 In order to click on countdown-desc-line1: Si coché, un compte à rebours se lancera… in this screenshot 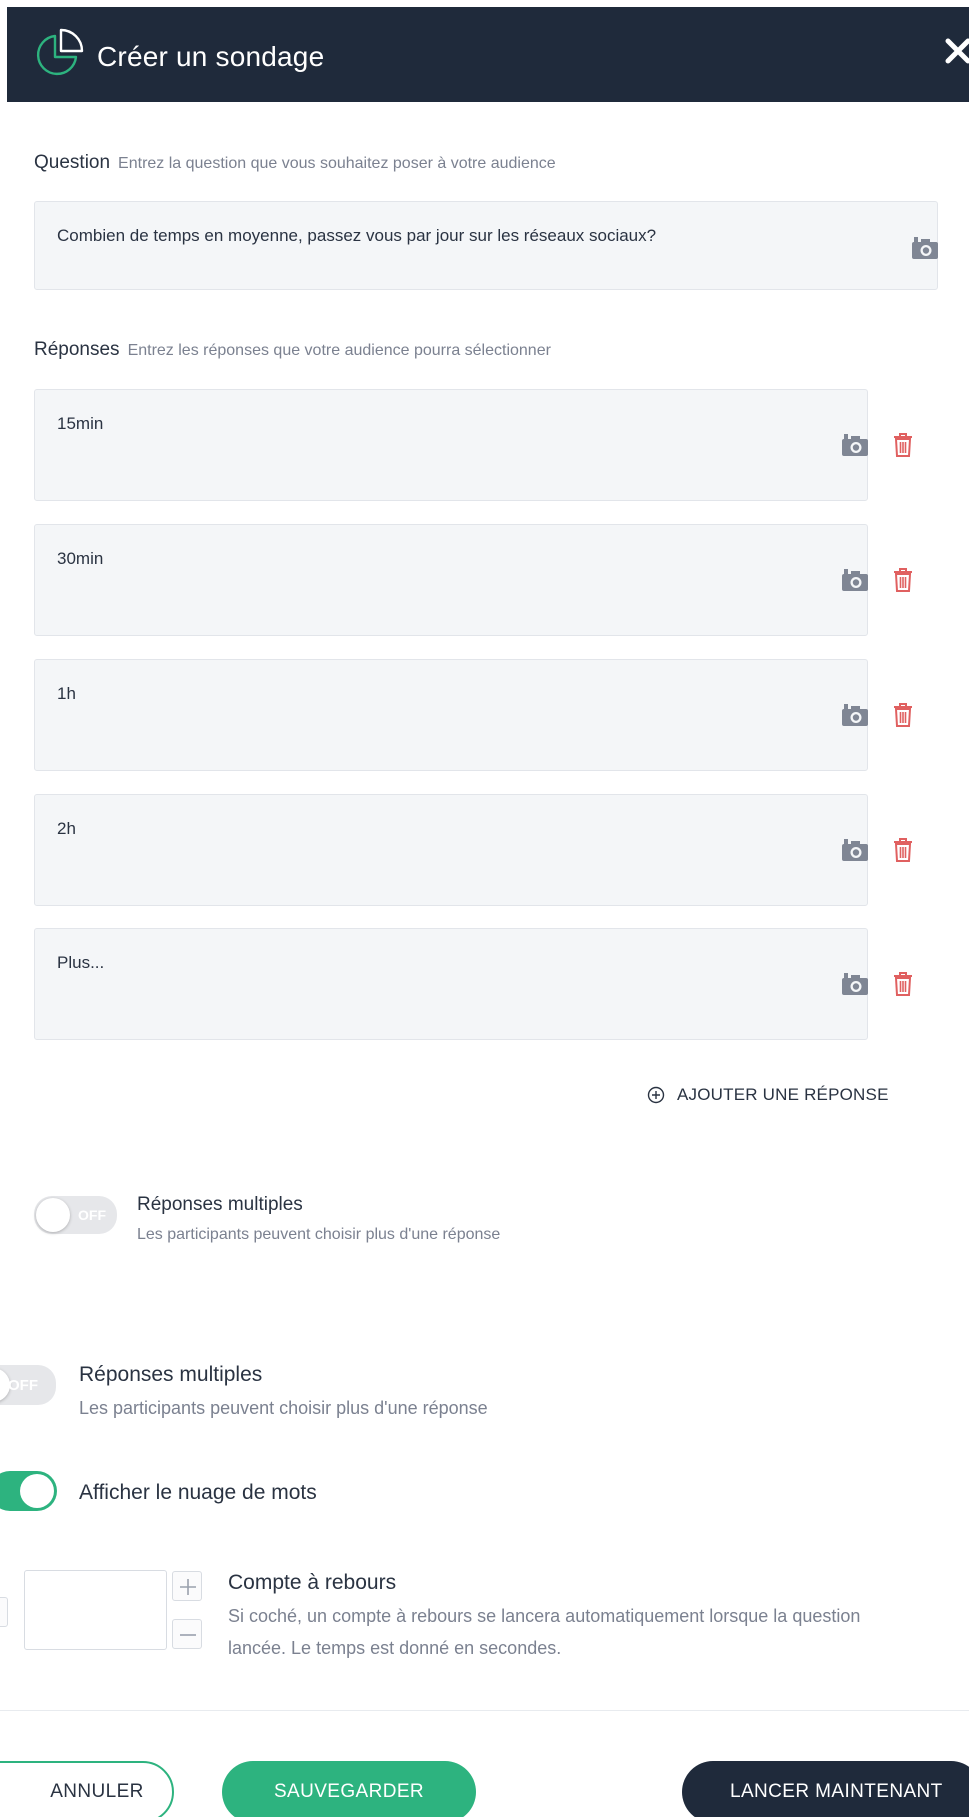, I will do `click(544, 1616)`.